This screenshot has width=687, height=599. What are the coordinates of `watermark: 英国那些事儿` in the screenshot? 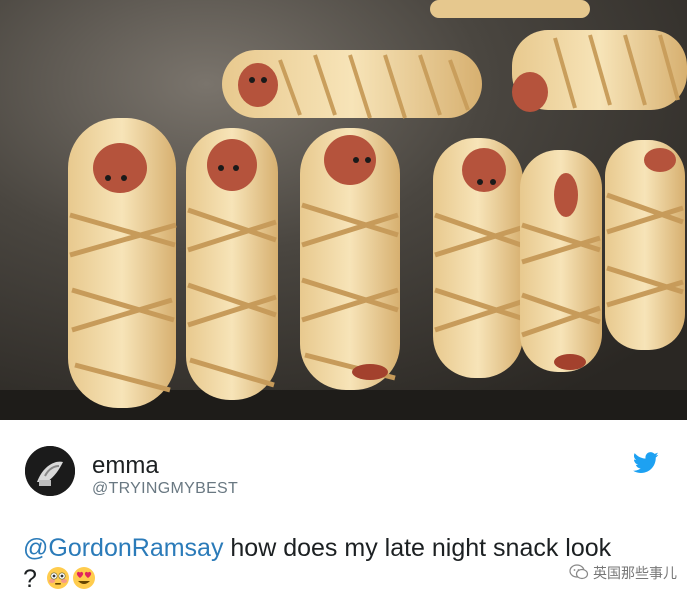 It's located at (623, 573).